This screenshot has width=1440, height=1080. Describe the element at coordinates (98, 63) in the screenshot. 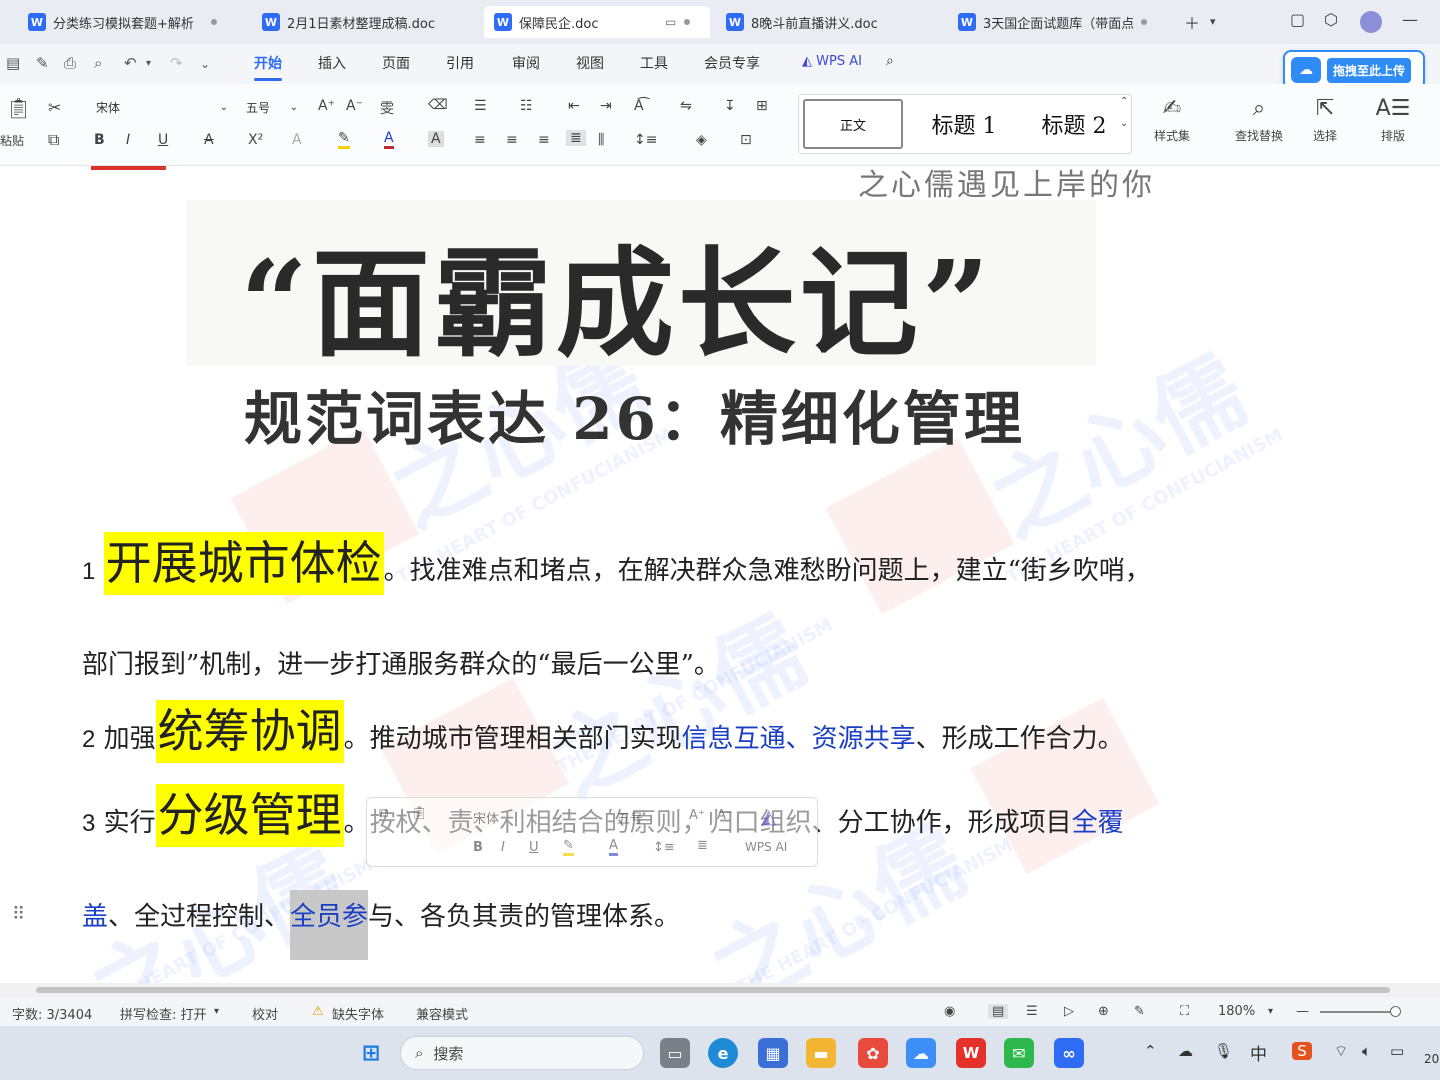

I see `print-preview-icon: ⌕` at that location.